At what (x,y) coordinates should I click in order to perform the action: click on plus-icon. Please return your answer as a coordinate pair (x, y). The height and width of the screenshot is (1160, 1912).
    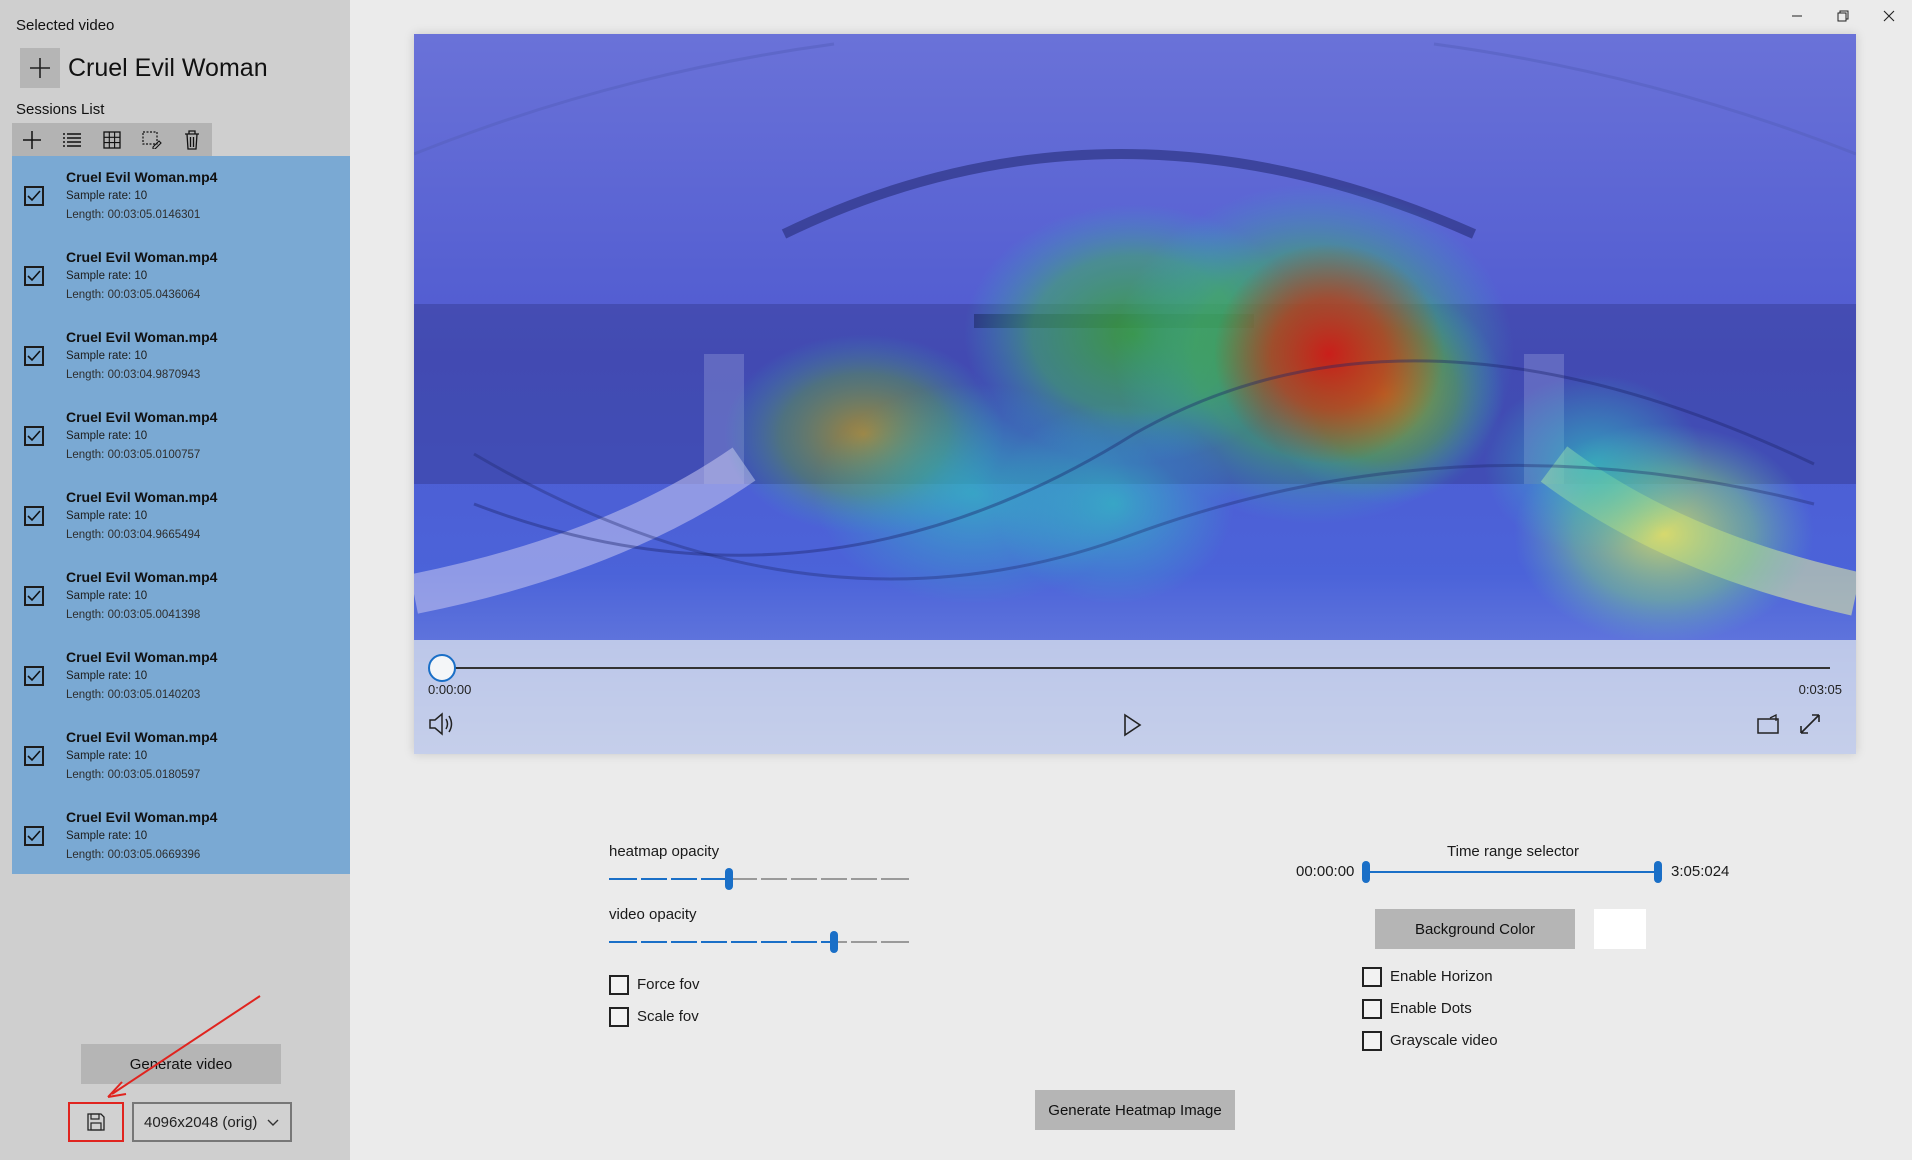
    Looking at the image, I should click on (40, 68).